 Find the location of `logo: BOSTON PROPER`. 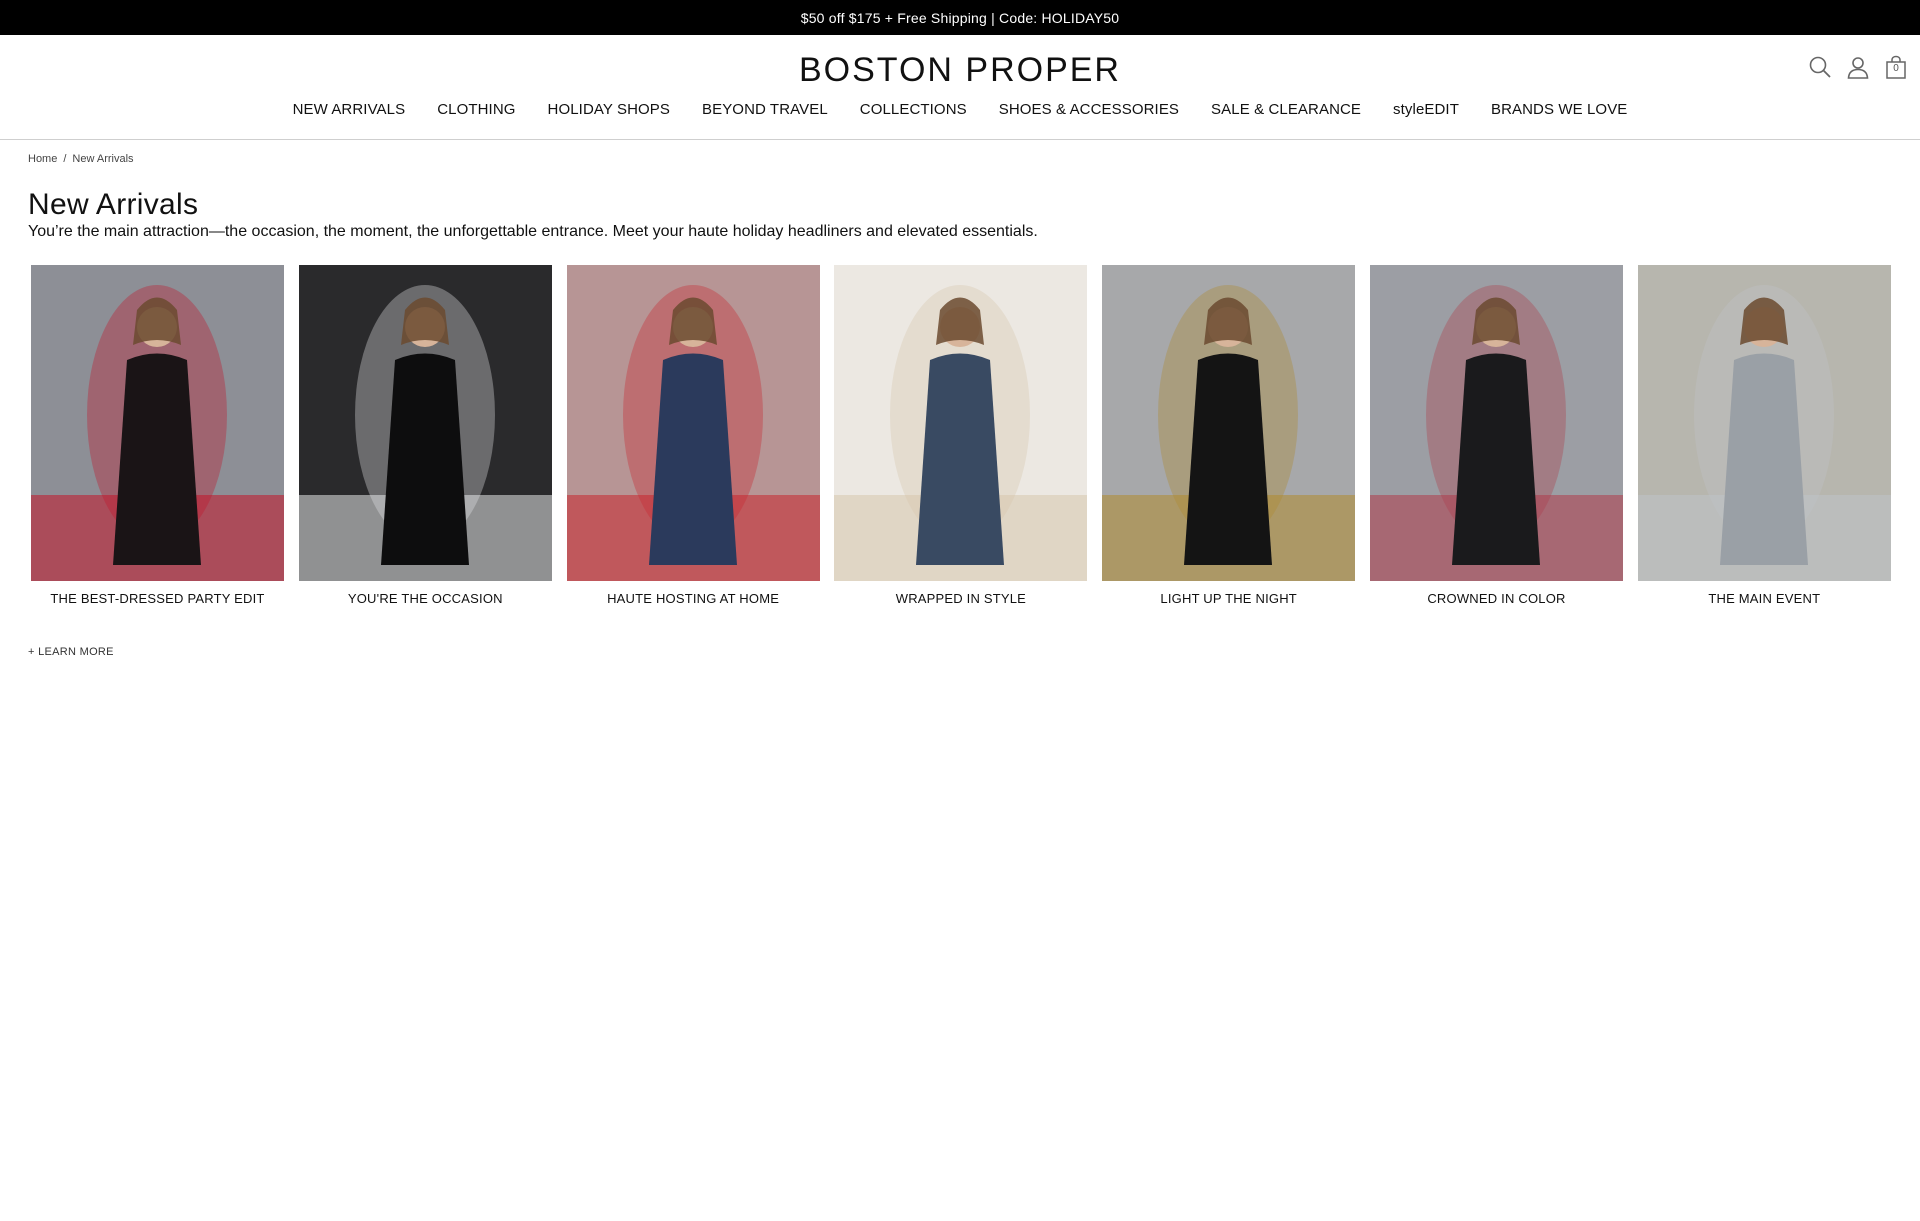

logo: BOSTON PROPER is located at coordinates (960, 70).